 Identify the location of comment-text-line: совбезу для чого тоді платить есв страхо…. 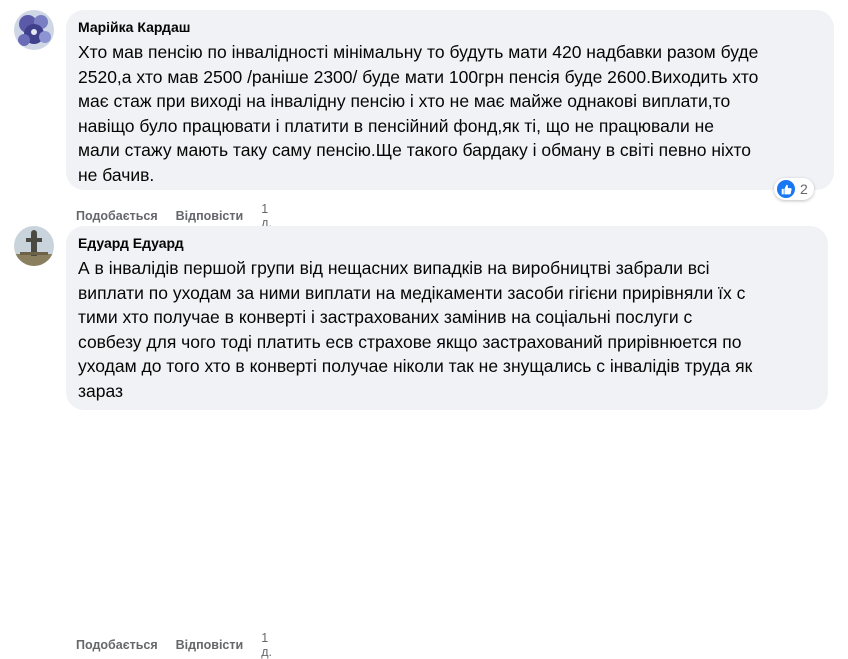
(410, 341).